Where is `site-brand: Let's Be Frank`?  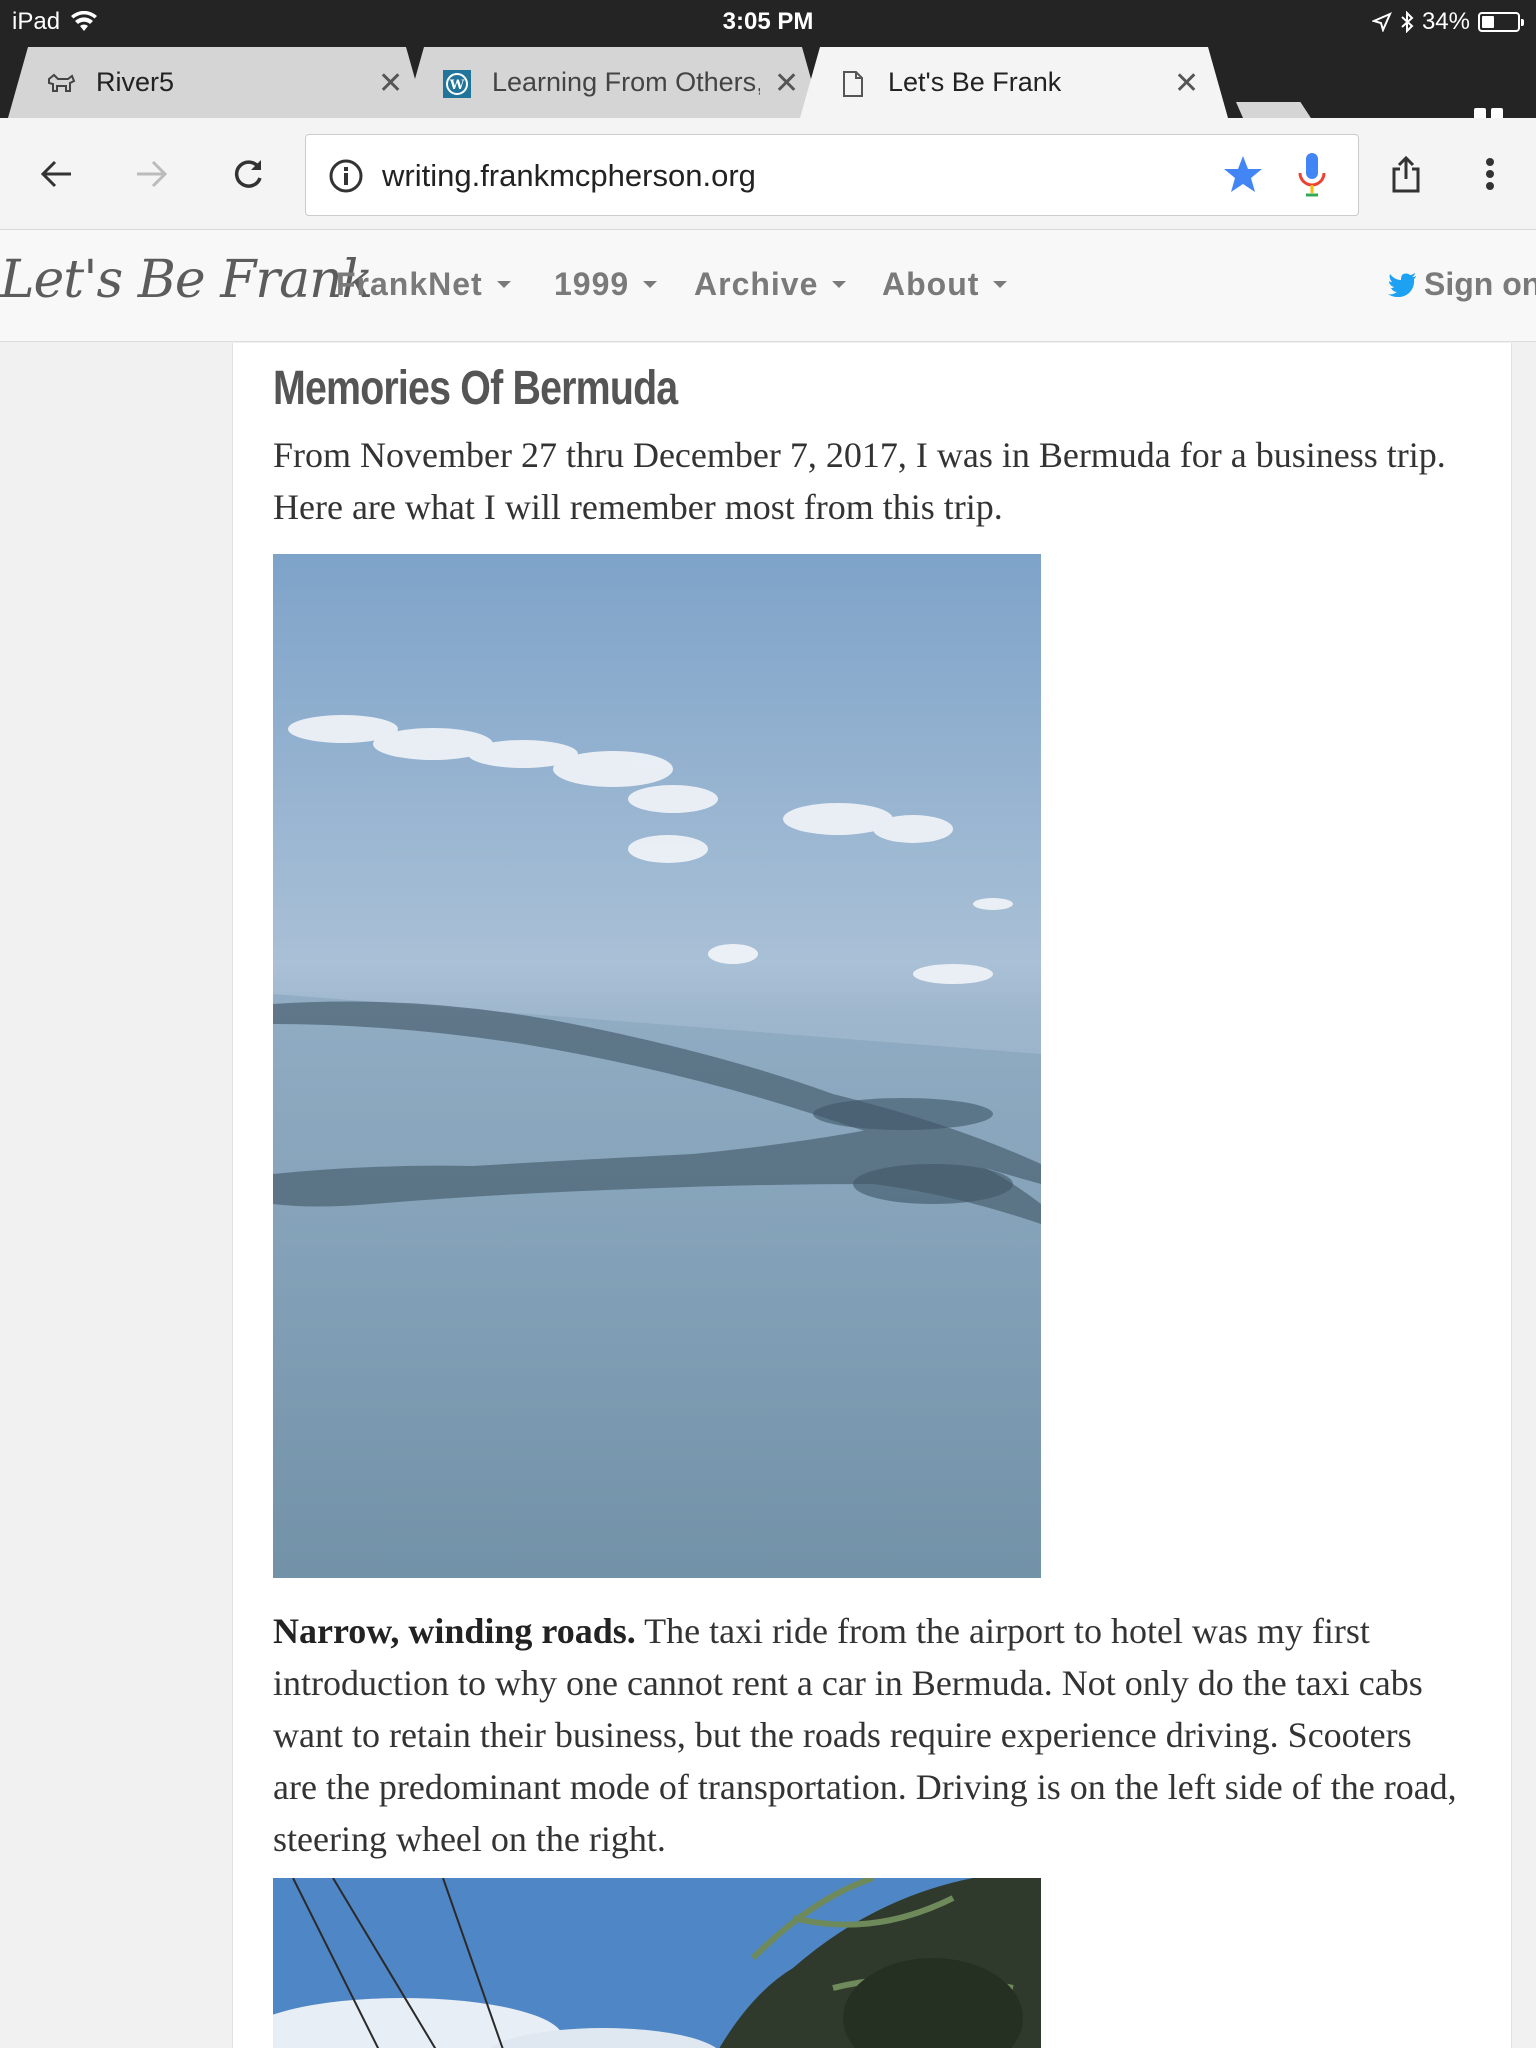
site-brand: Let's Be Frank is located at coordinates (186, 280).